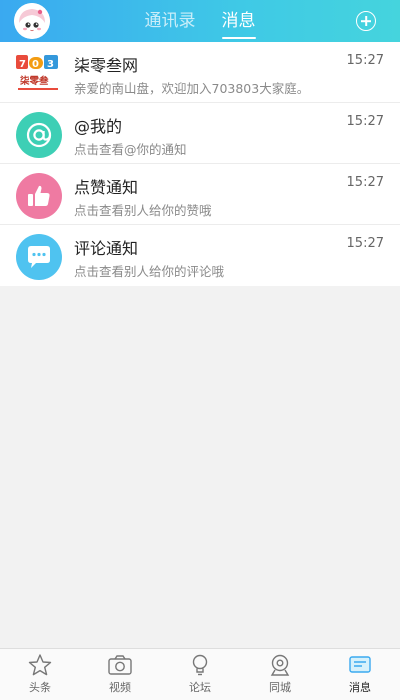 This screenshot has height=700, width=400. What do you see at coordinates (50, 64) in the screenshot?
I see `svg-text: 3` at bounding box center [50, 64].